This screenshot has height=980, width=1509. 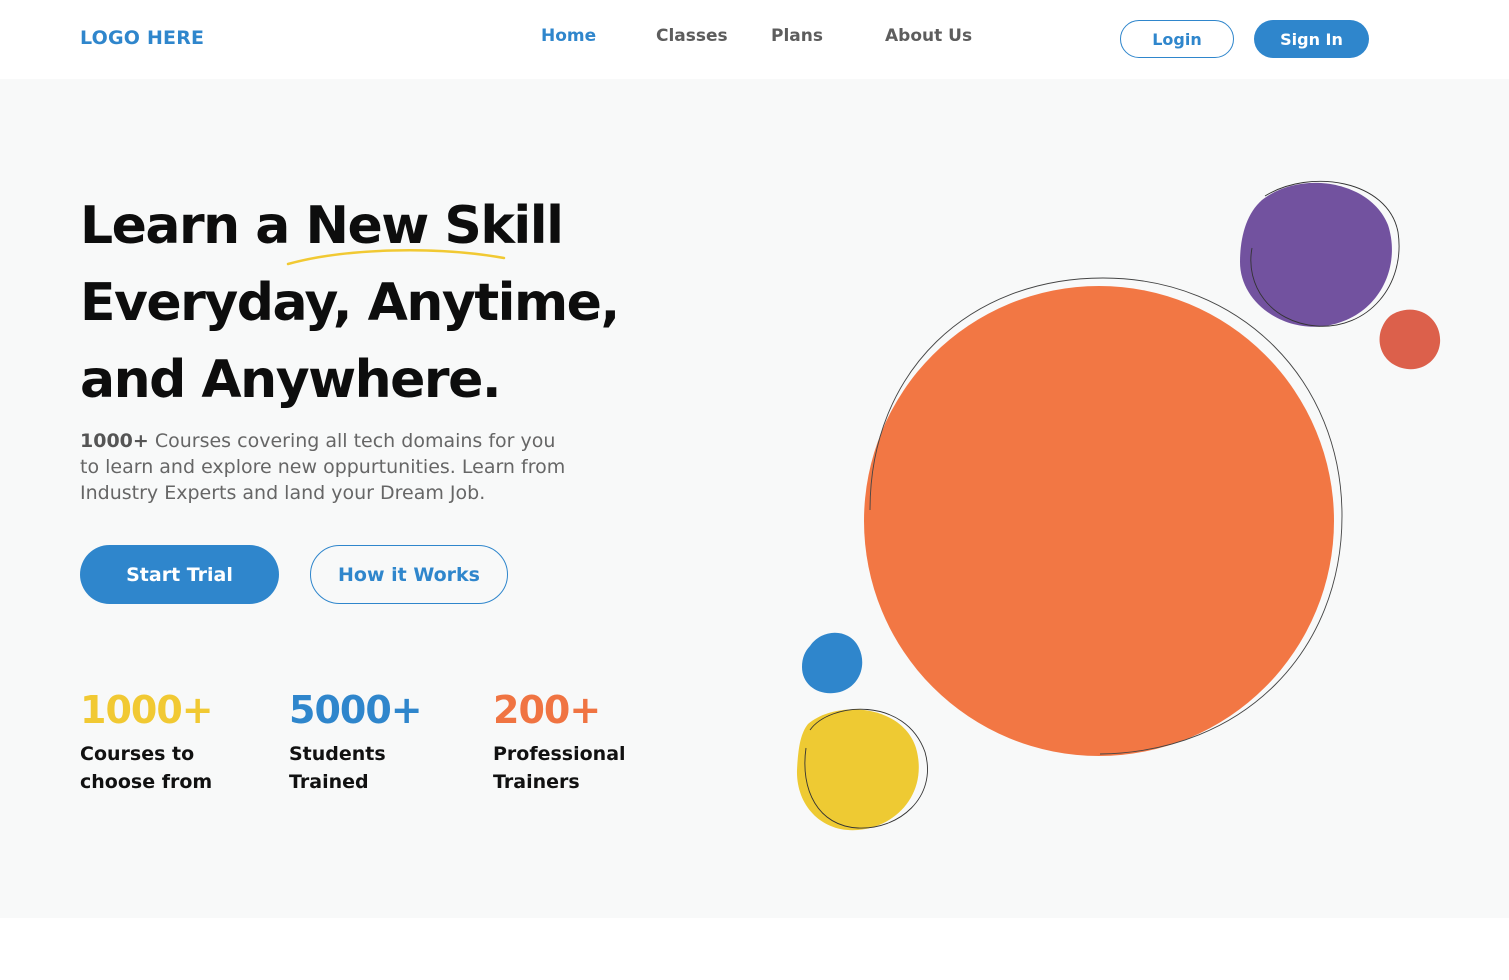 What do you see at coordinates (536, 782) in the screenshot?
I see `stat-trainers-label-line2: Trainers` at bounding box center [536, 782].